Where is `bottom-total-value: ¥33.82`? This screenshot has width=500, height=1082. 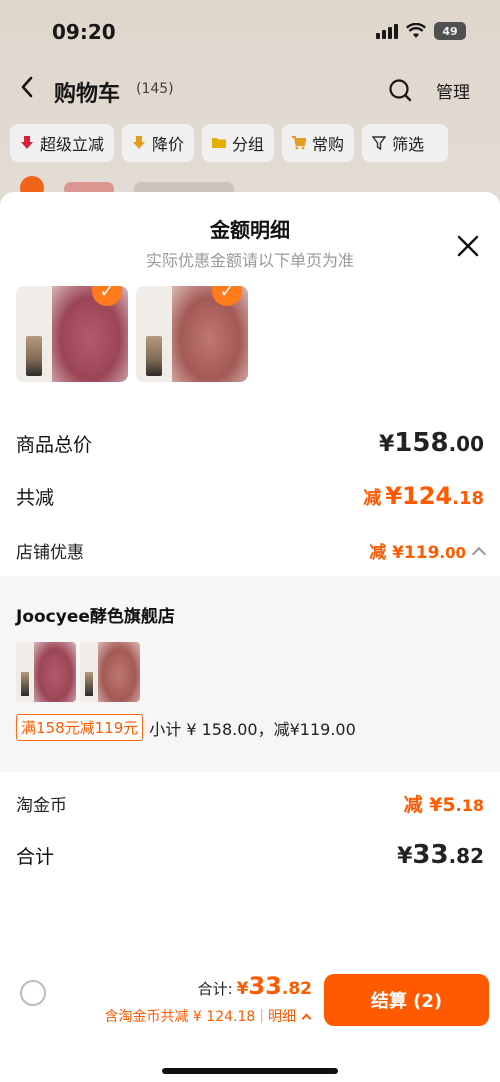
bottom-total-value: ¥33.82 is located at coordinates (274, 986).